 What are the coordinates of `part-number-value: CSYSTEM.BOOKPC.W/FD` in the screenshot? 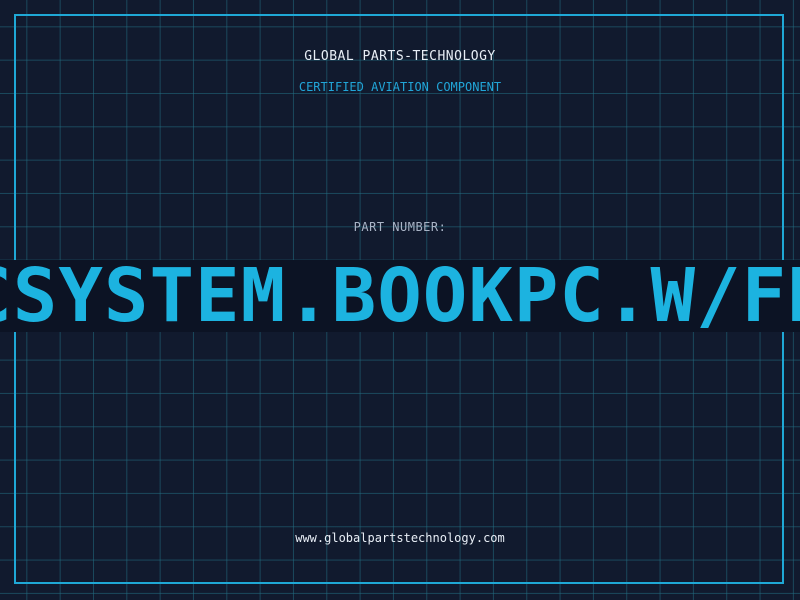 It's located at (400, 296).